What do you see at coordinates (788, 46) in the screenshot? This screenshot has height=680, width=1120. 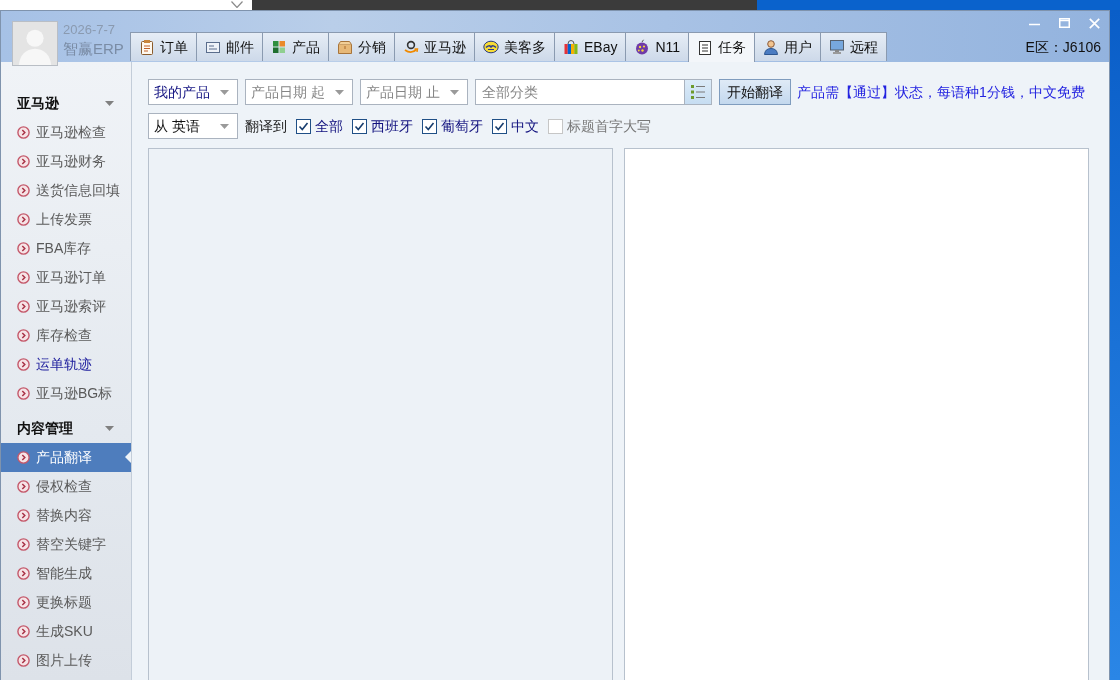 I see `tab: 用户` at bounding box center [788, 46].